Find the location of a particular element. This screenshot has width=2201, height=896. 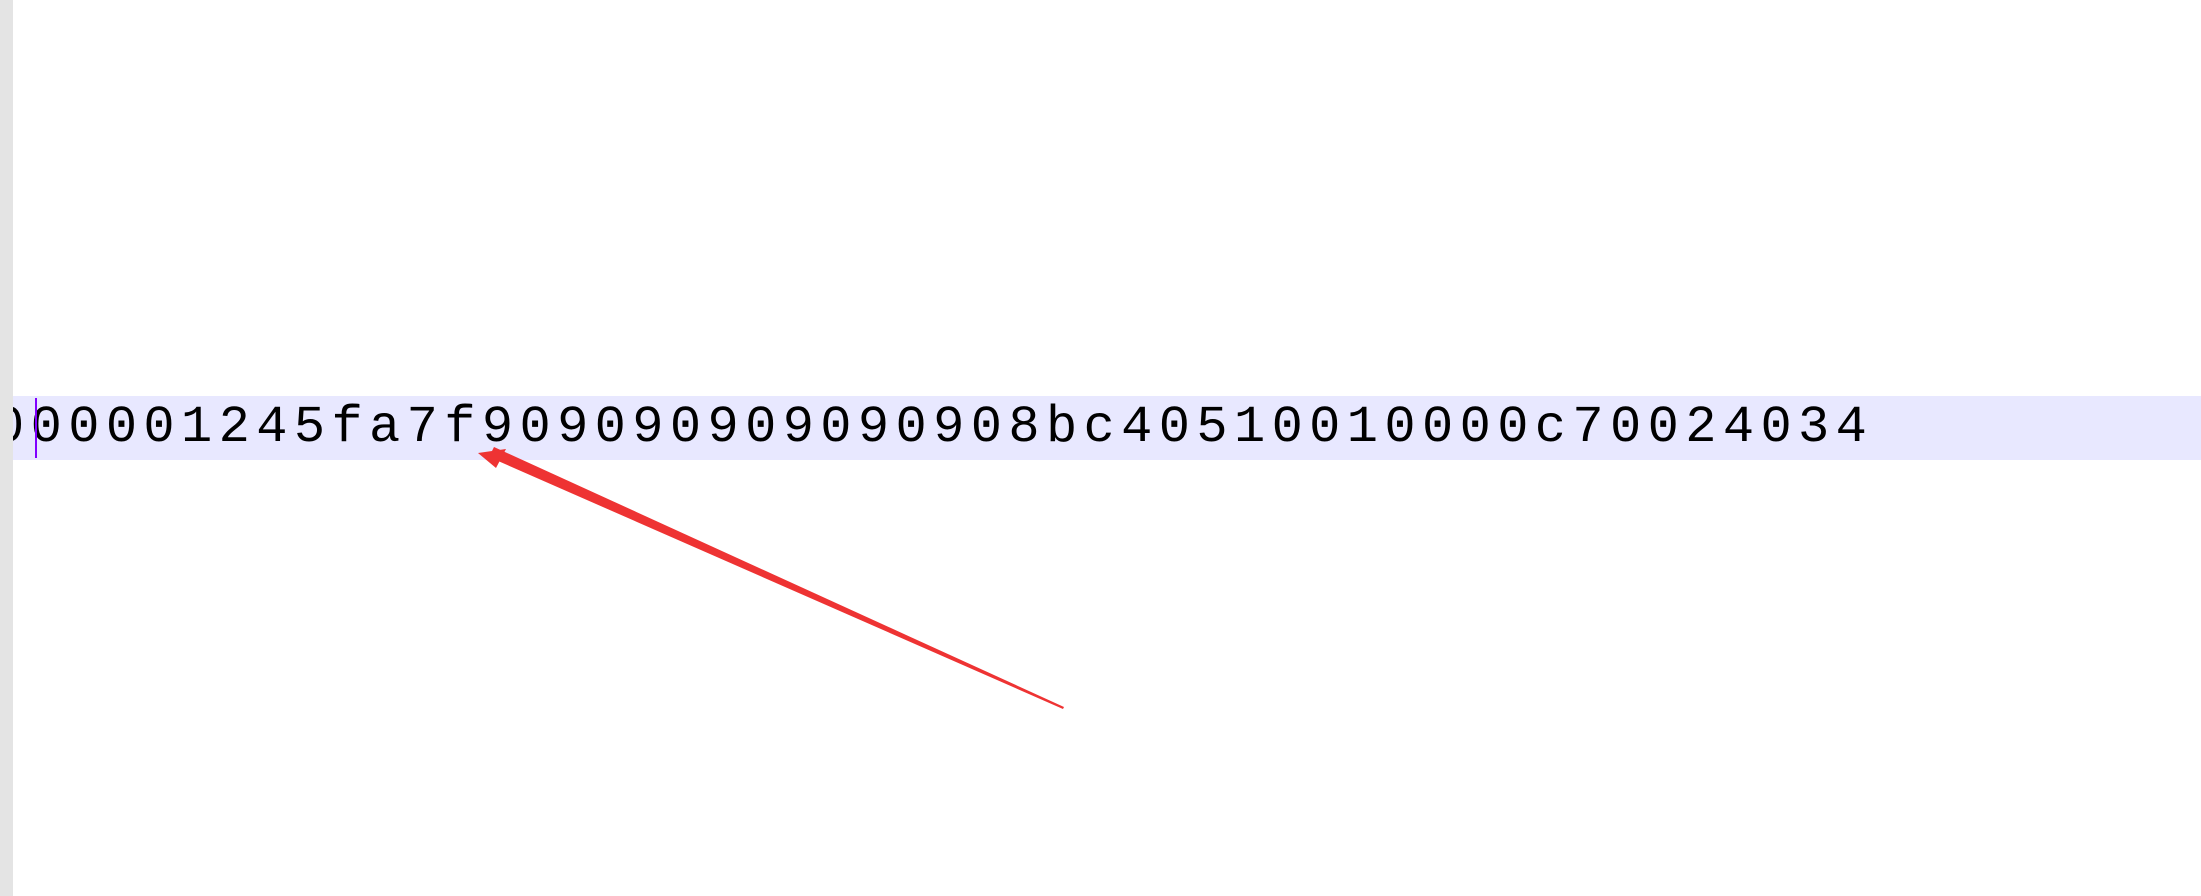

arrow-annotation-icon is located at coordinates (771, 578).